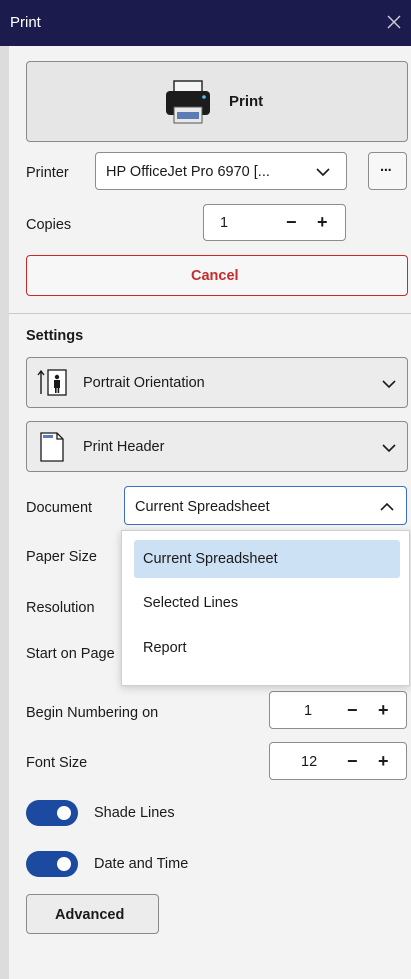 Image resolution: width=411 pixels, height=979 pixels. I want to click on close-icon, so click(394, 22).